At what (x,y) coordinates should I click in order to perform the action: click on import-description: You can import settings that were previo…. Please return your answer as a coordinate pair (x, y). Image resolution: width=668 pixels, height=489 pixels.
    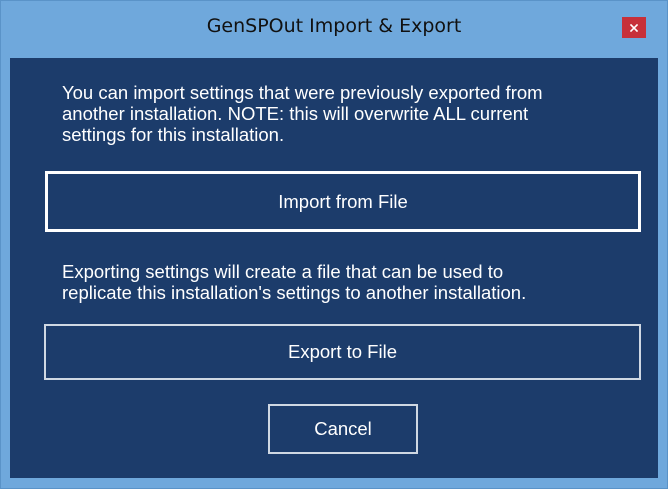
    Looking at the image, I should click on (302, 113).